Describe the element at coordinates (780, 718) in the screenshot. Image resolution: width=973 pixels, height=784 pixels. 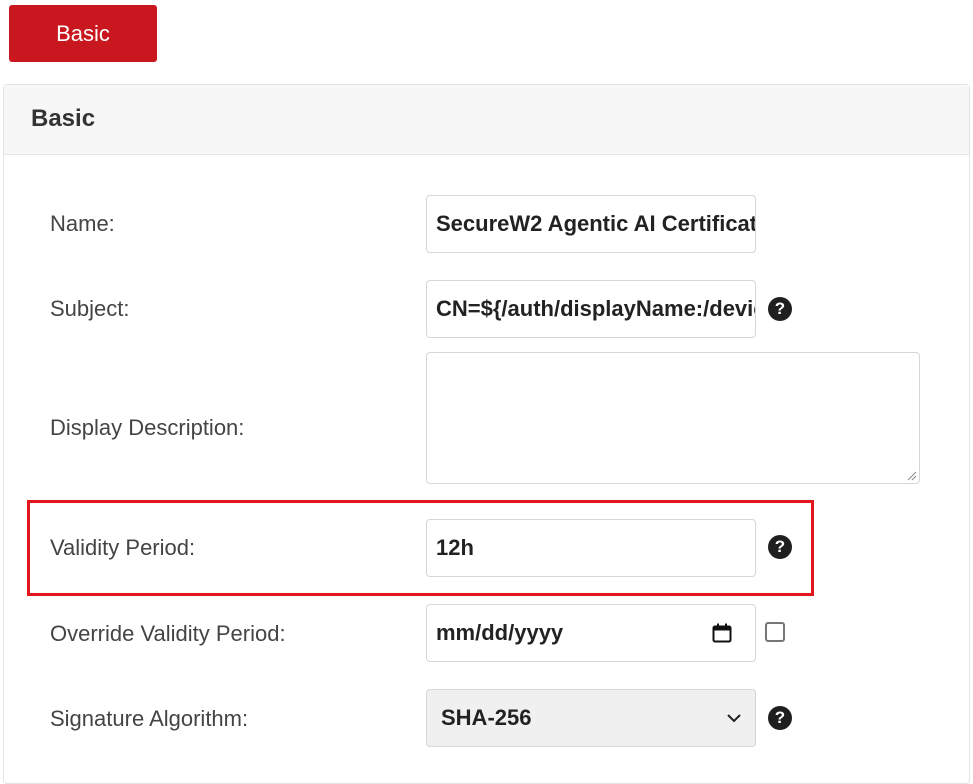
I see `signature-algorithm-help-icon: ?` at that location.